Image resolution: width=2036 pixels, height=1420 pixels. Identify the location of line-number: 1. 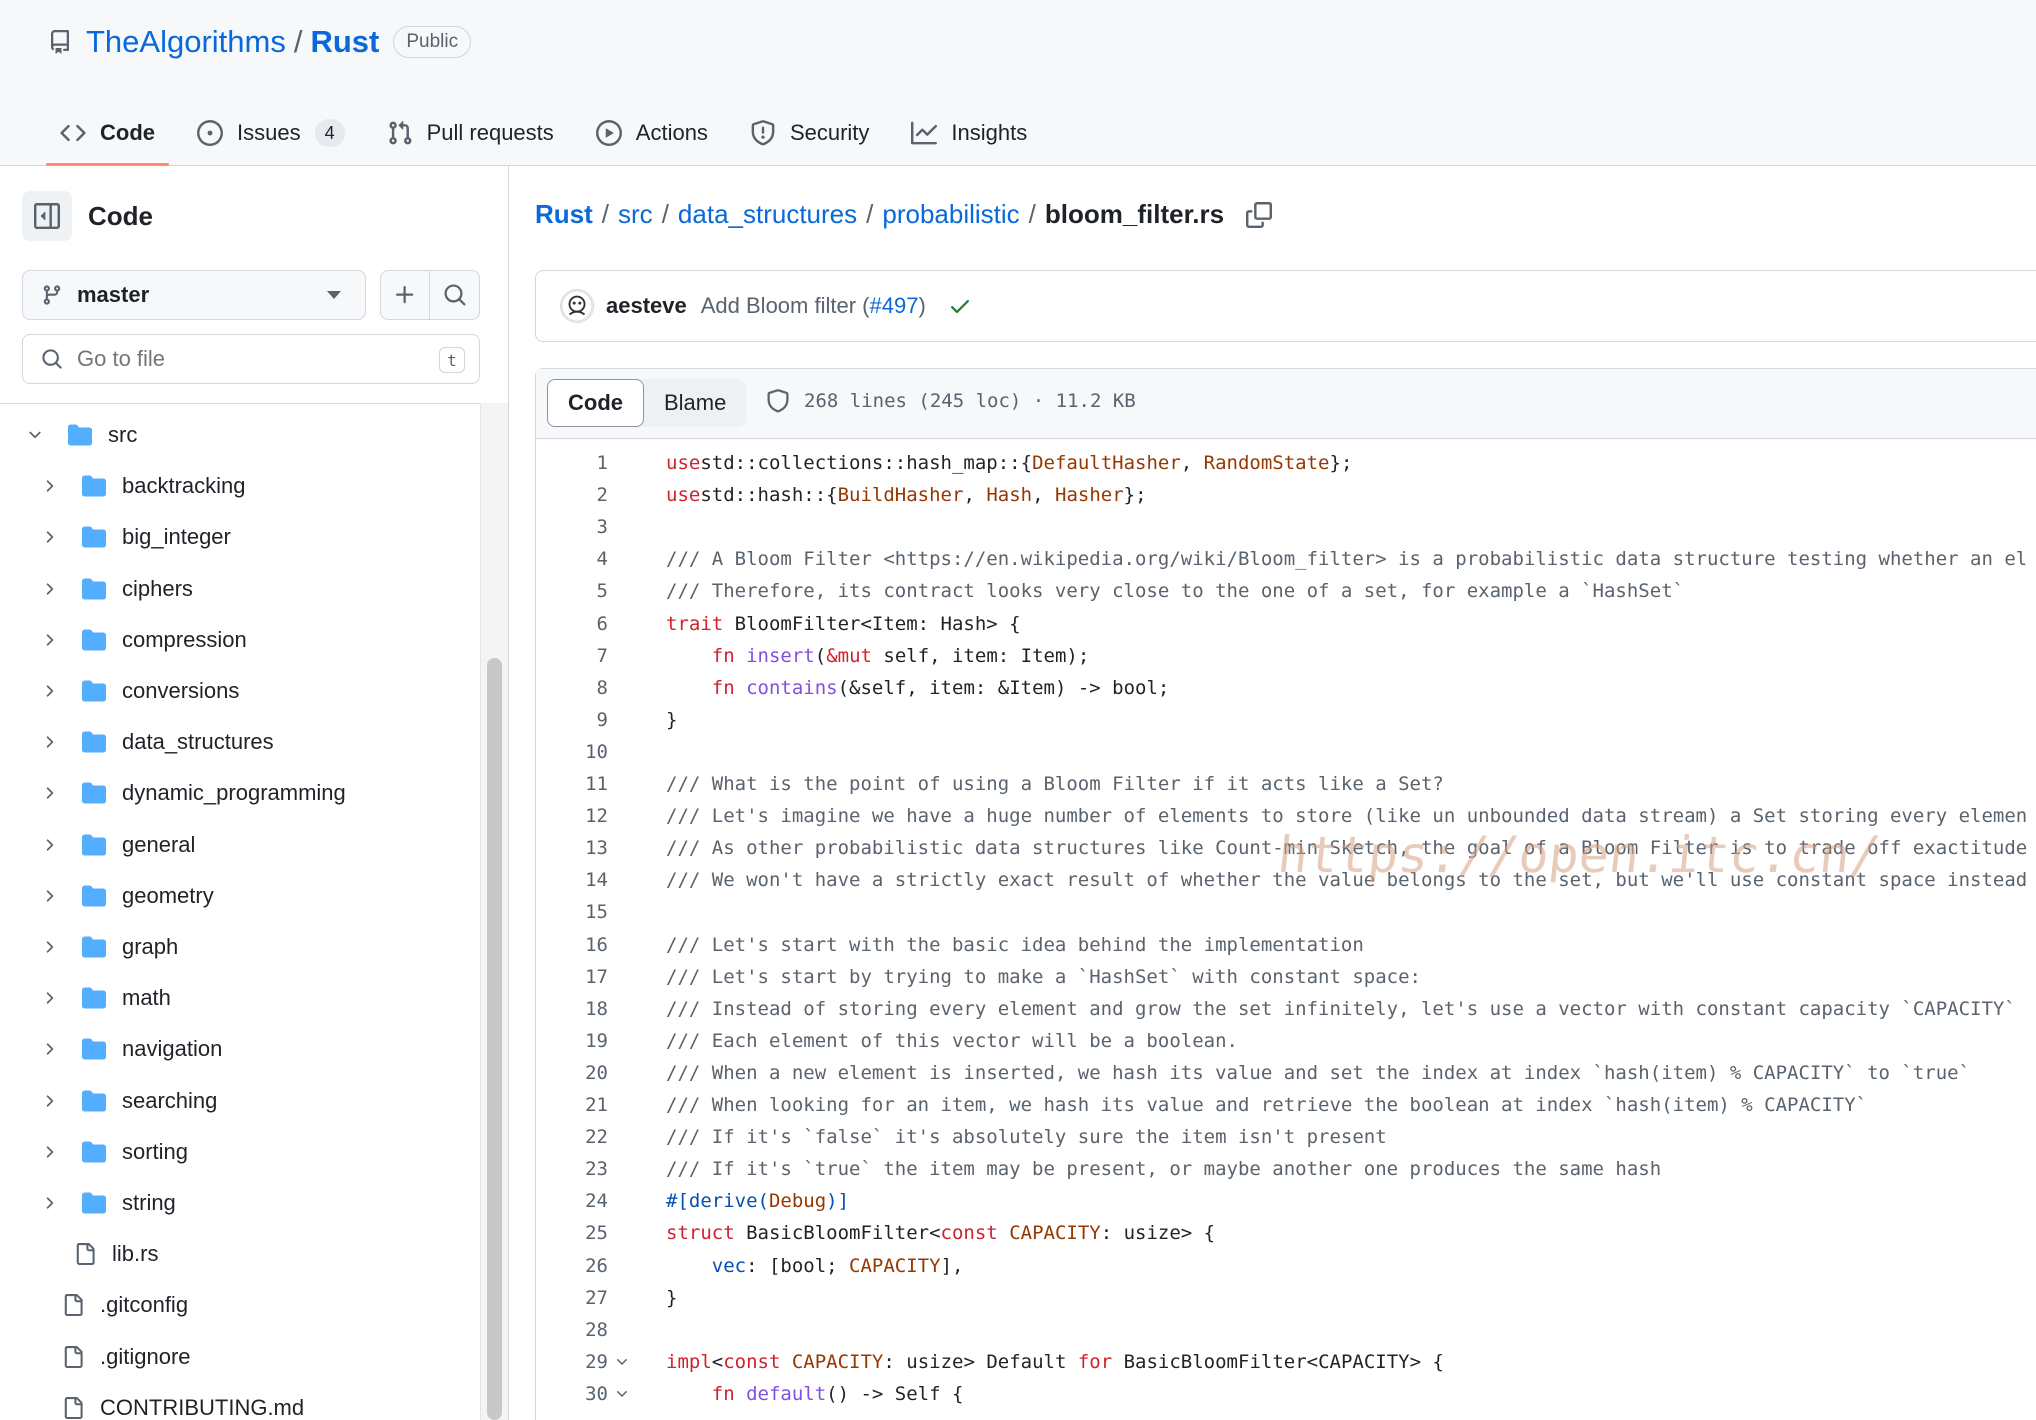
(572, 463).